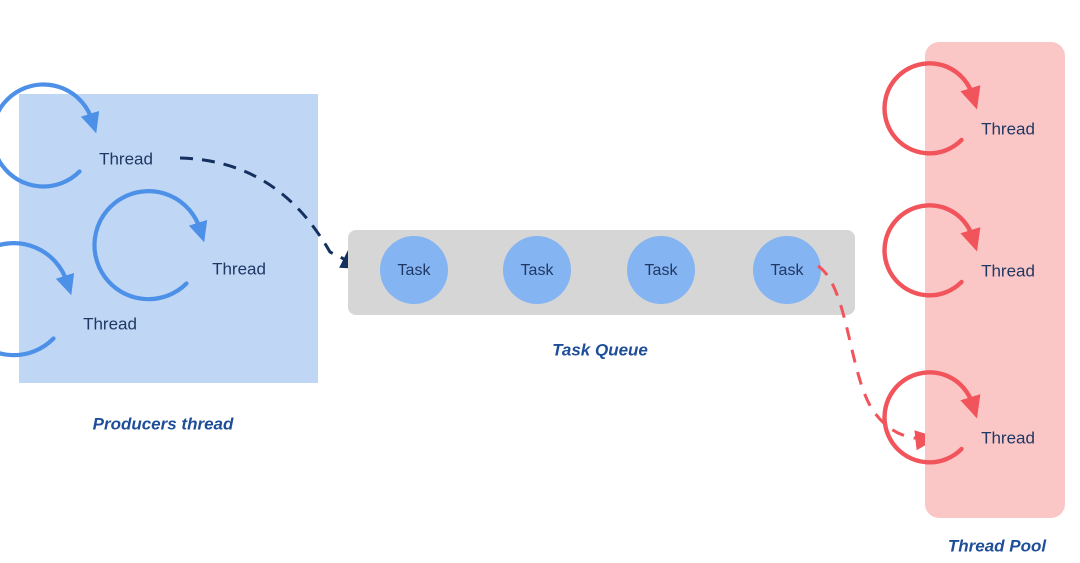  What do you see at coordinates (998, 545) in the screenshot?
I see `thread-pool-caption: Thread Pool` at bounding box center [998, 545].